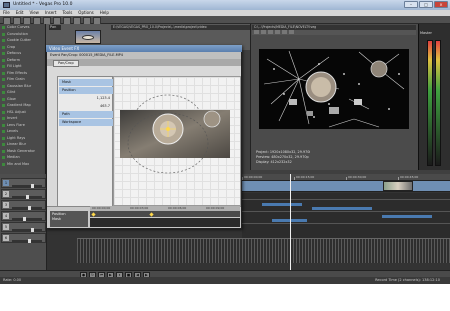 The width and height of the screenshot is (450, 311). Describe the element at coordinates (34, 12) in the screenshot. I see `menu-item-view: View` at that location.